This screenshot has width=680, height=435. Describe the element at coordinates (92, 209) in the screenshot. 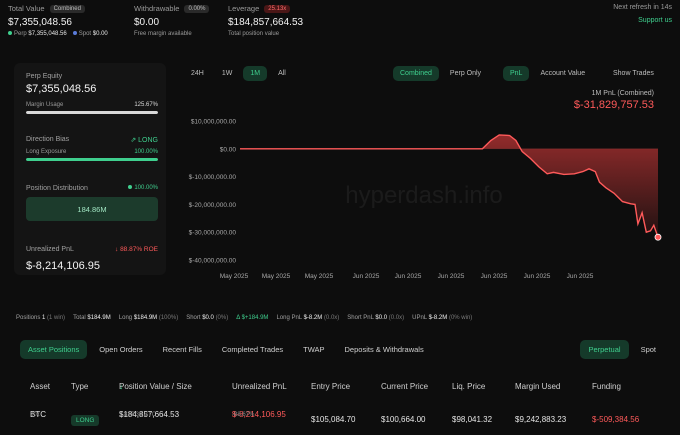

I see `position-distribution-bar: 184.86M` at that location.